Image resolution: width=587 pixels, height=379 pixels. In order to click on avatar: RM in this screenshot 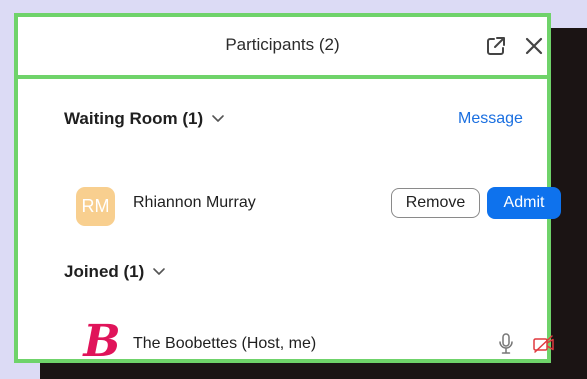, I will do `click(95, 206)`.